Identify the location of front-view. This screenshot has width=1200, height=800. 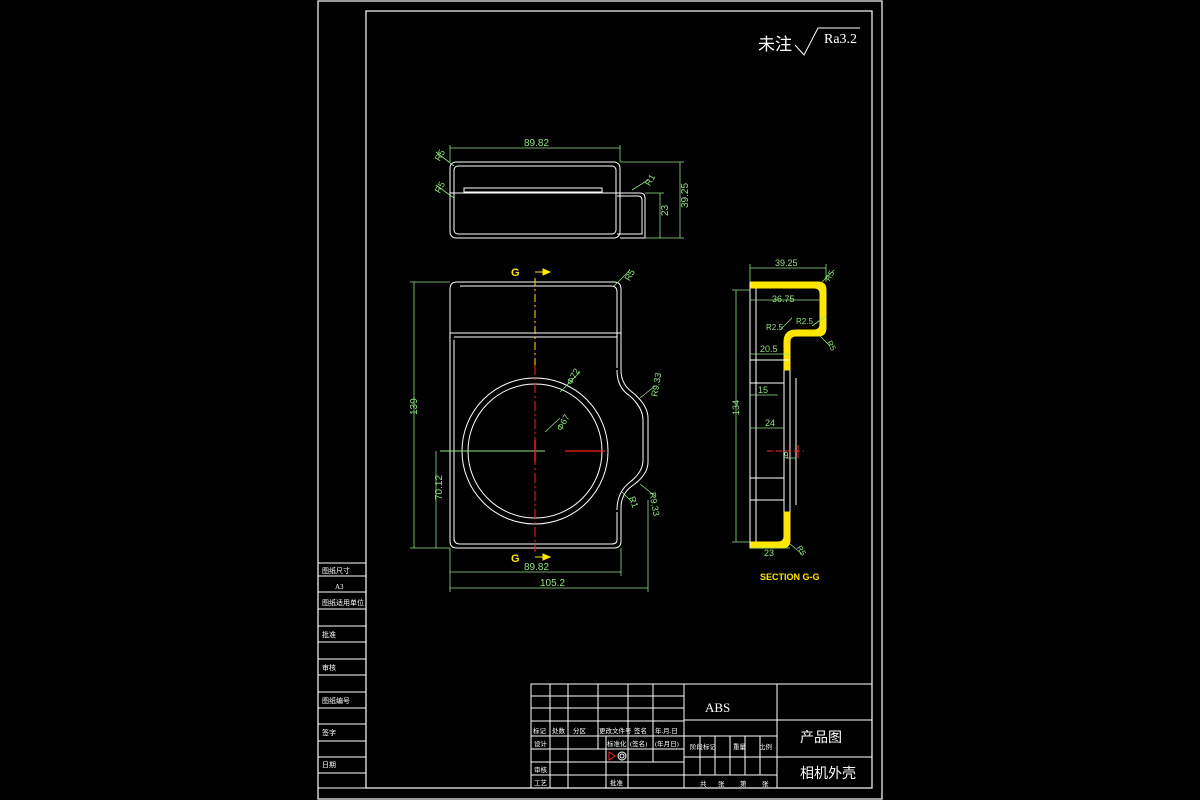
(549, 415).